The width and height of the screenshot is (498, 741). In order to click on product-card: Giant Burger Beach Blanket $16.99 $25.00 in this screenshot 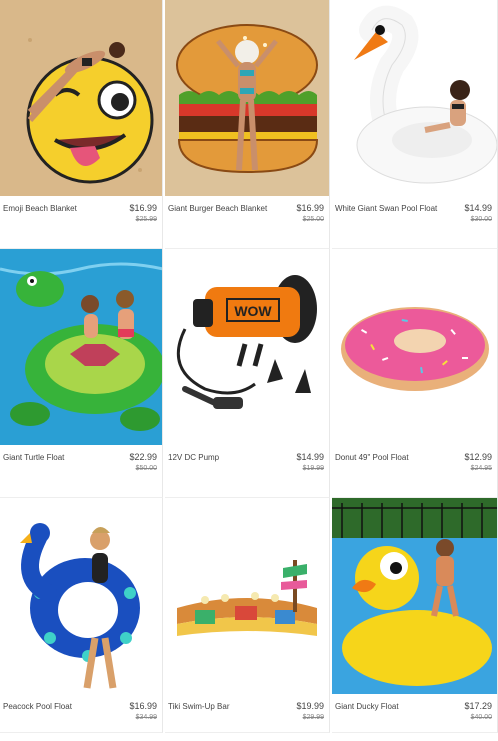, I will do `click(247, 124)`.